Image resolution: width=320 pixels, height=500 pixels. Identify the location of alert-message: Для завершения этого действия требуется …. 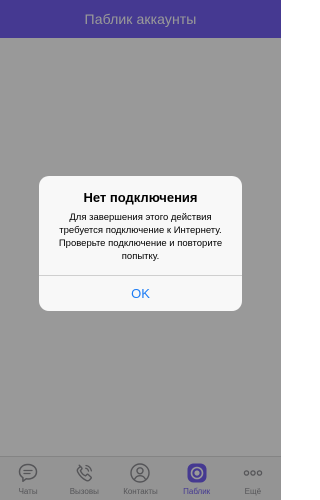
(140, 237).